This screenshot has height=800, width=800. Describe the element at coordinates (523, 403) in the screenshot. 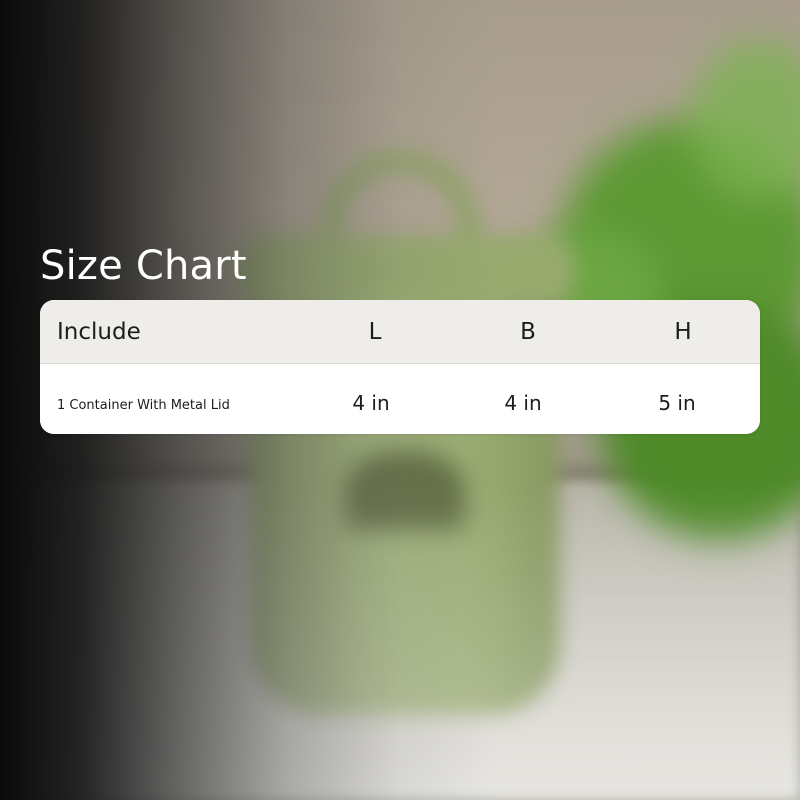

I see `cell-breadth: 4 in` at that location.